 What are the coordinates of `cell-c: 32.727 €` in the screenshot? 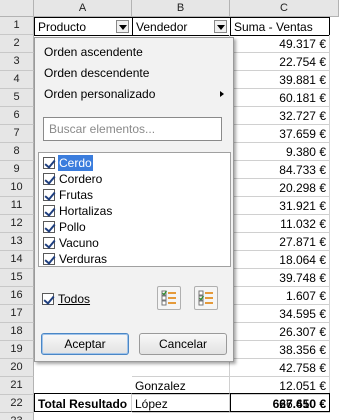 It's located at (280, 116).